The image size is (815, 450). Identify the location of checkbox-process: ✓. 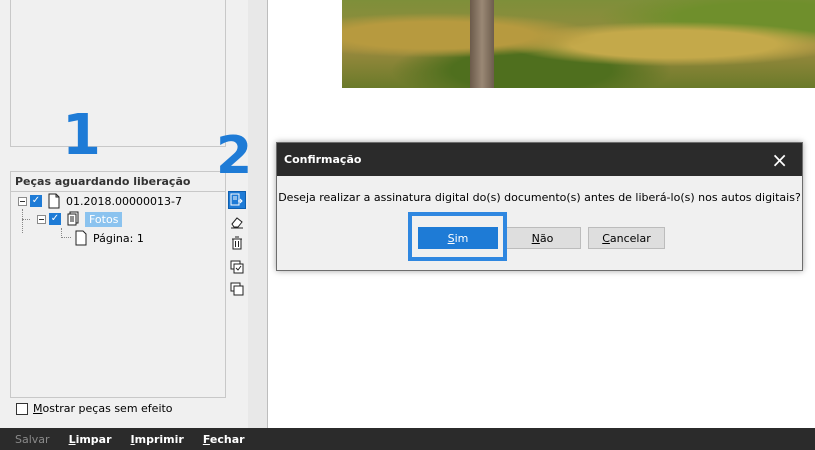
(36, 201).